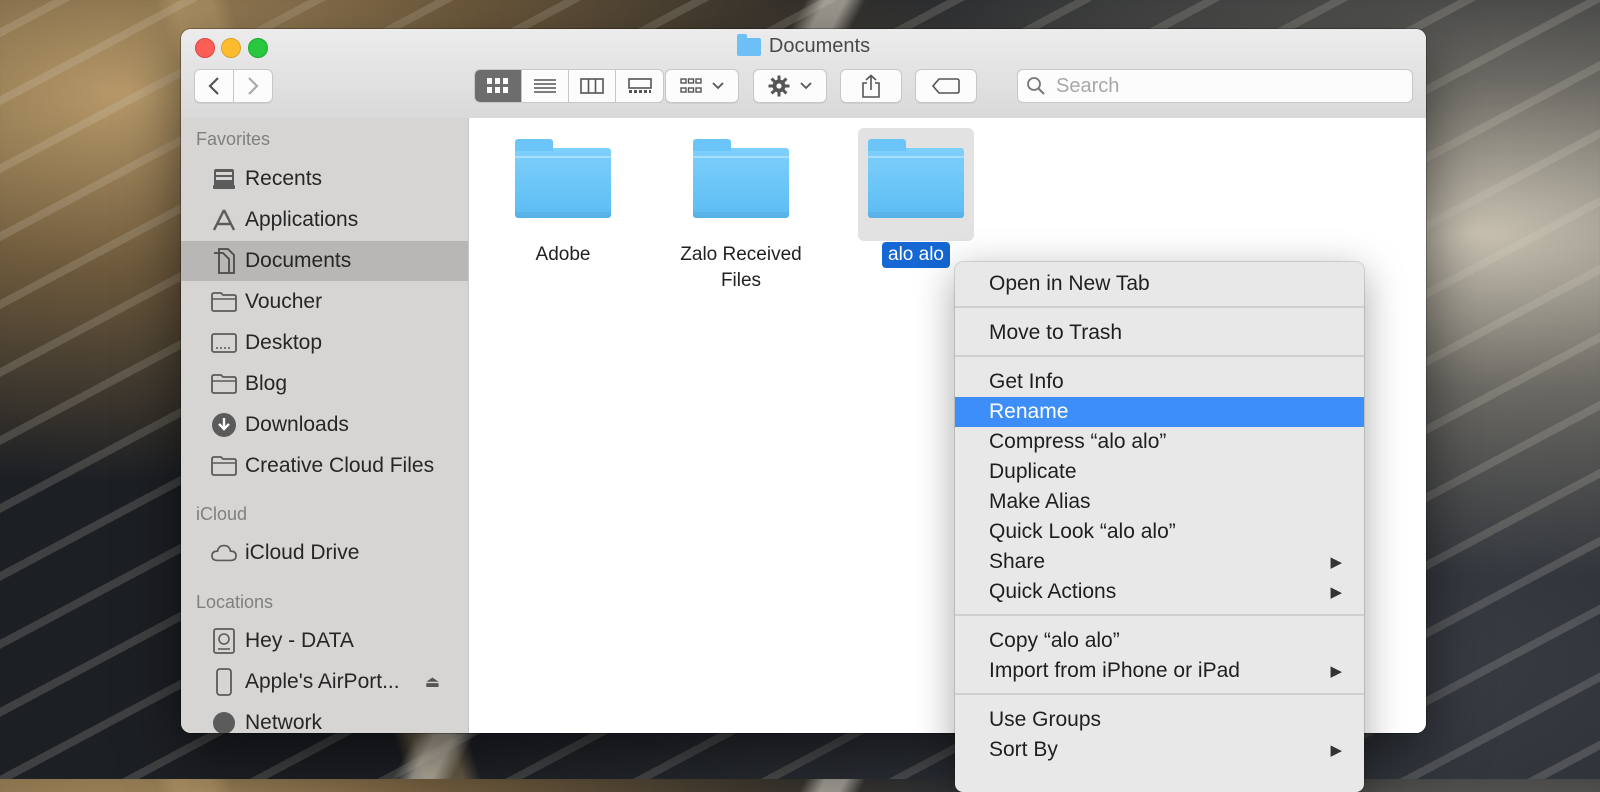  I want to click on menu-item-sort-by: Sort By ▶, so click(1159, 750).